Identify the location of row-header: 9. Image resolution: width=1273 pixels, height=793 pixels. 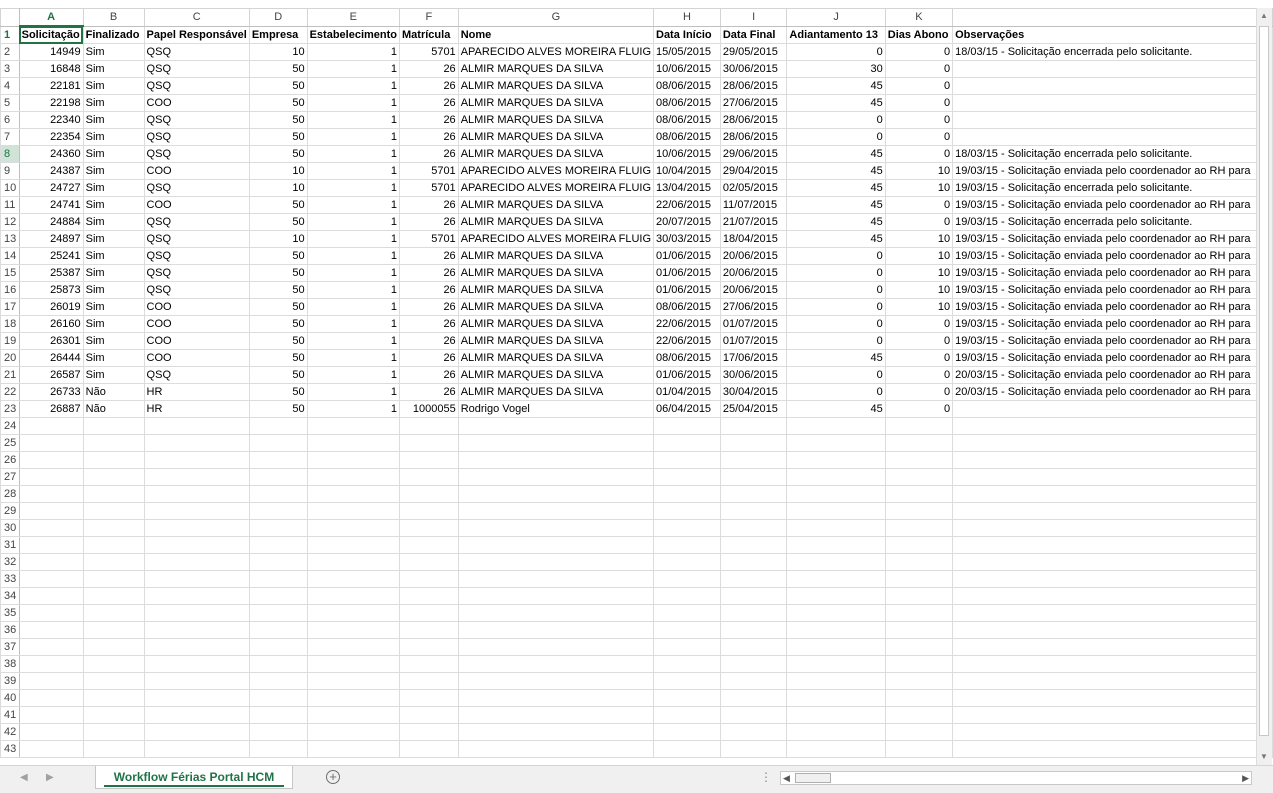
(10, 171).